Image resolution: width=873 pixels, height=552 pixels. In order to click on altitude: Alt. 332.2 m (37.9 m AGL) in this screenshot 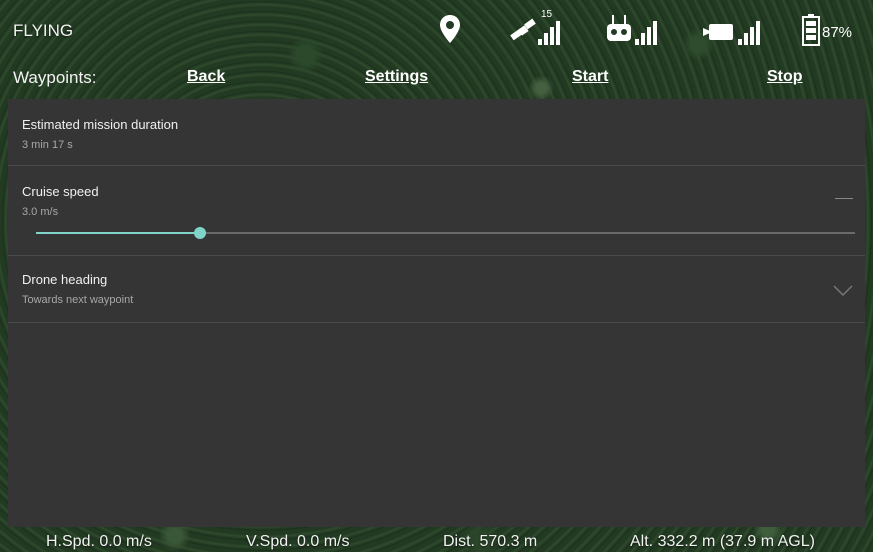, I will do `click(722, 541)`.